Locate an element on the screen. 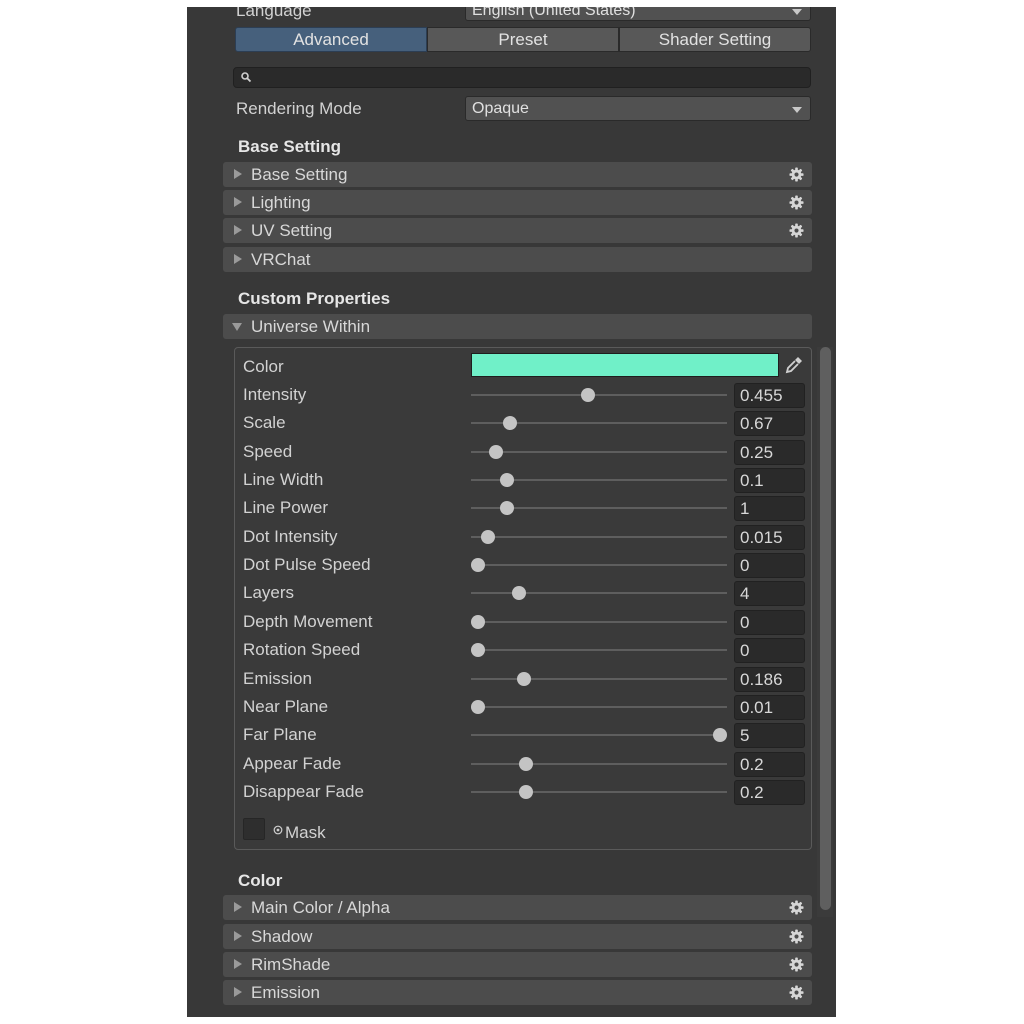 This screenshot has width=1024, height=1024. language-label: Language is located at coordinates (274, 13).